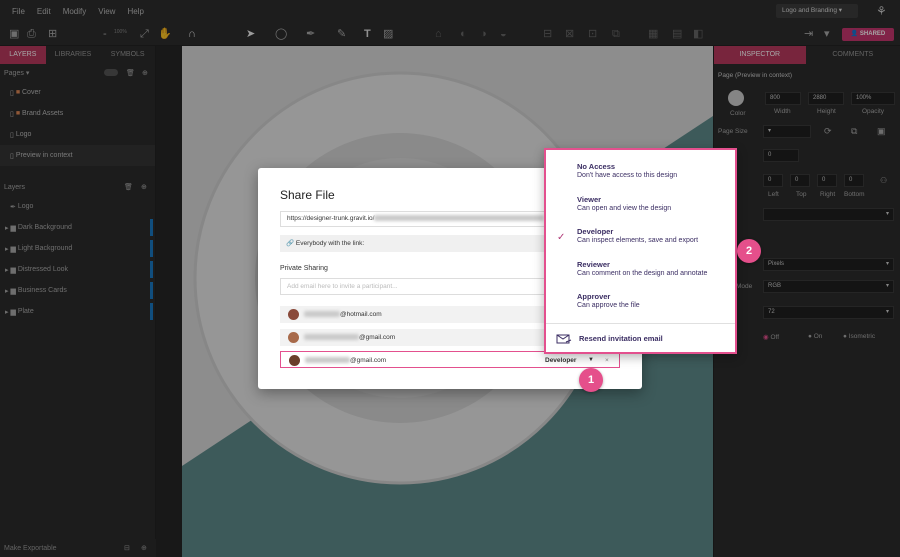  What do you see at coordinates (642, 273) in the screenshot?
I see `option-desc: Can comment on the design and annotate` at bounding box center [642, 273].